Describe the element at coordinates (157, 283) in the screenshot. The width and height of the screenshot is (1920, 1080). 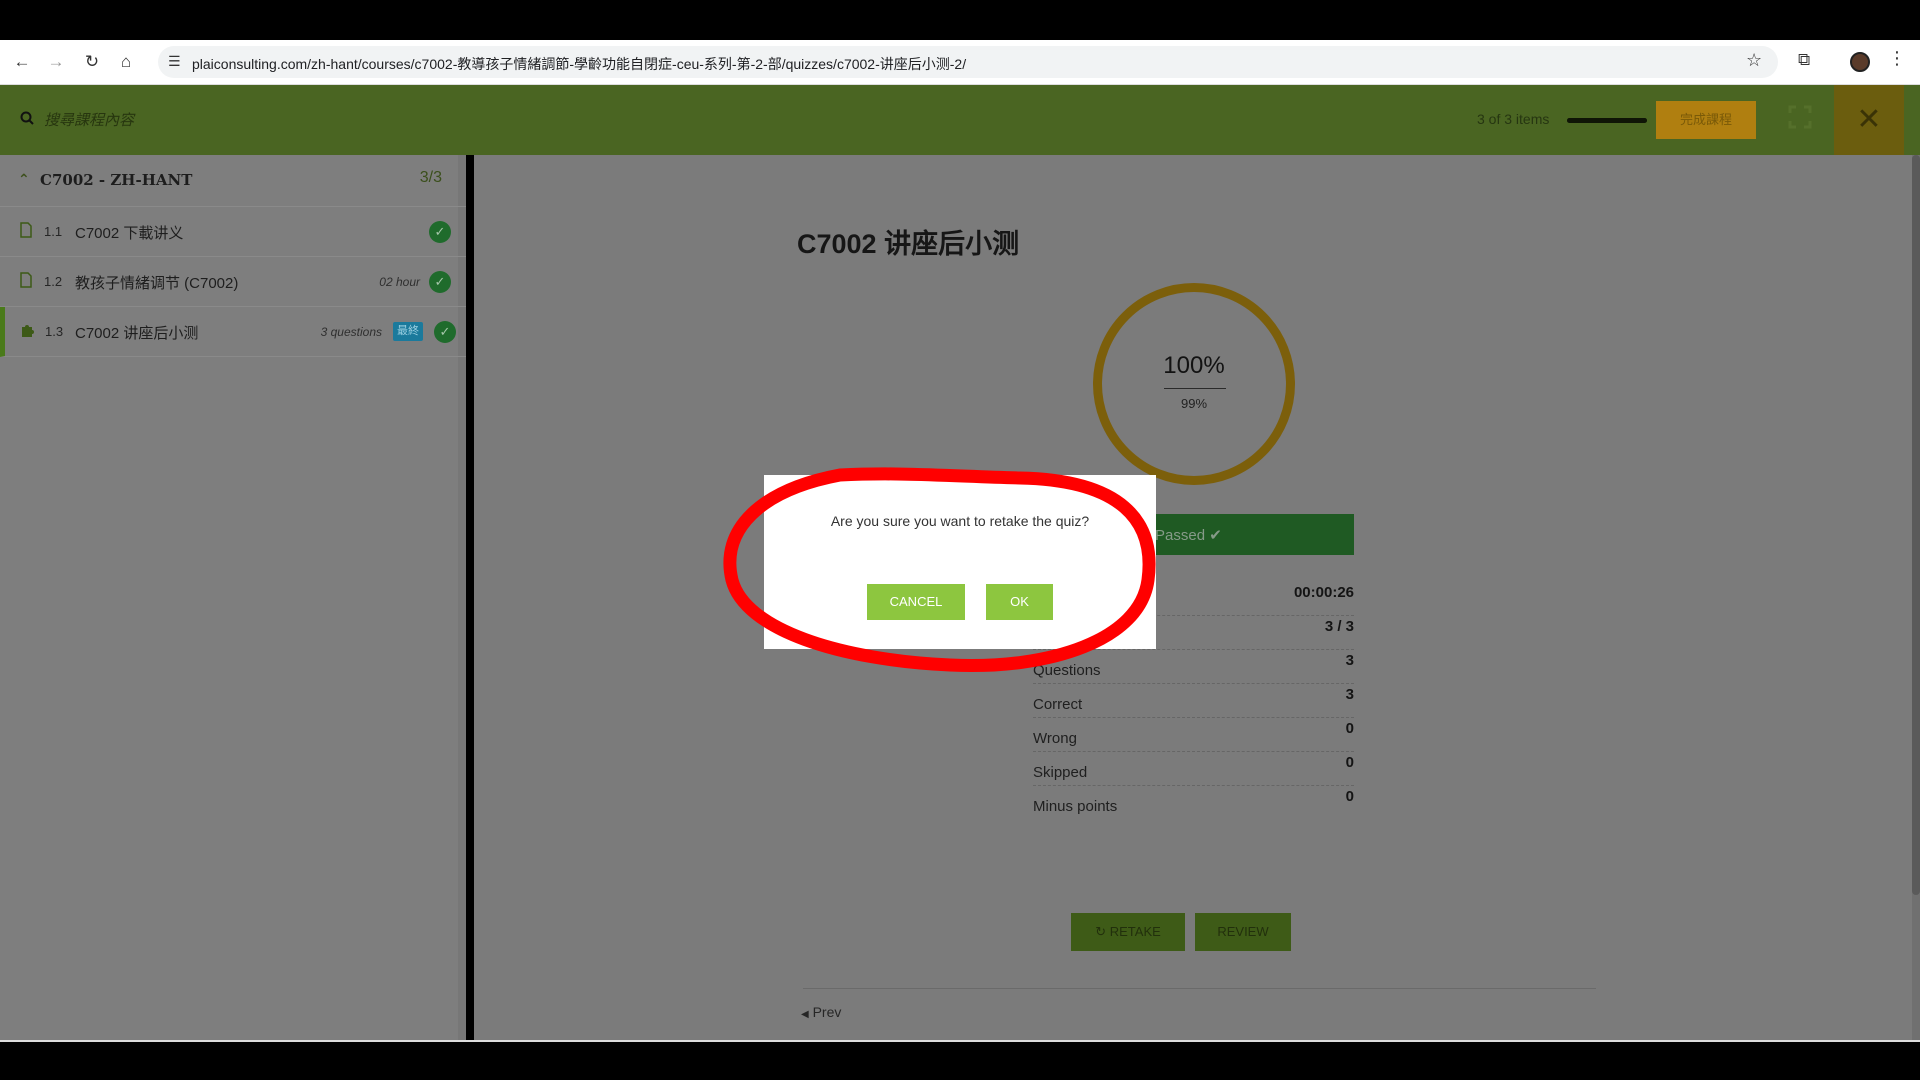
I see `lesson-title: 教孩子情緒调节 (C7002)` at that location.